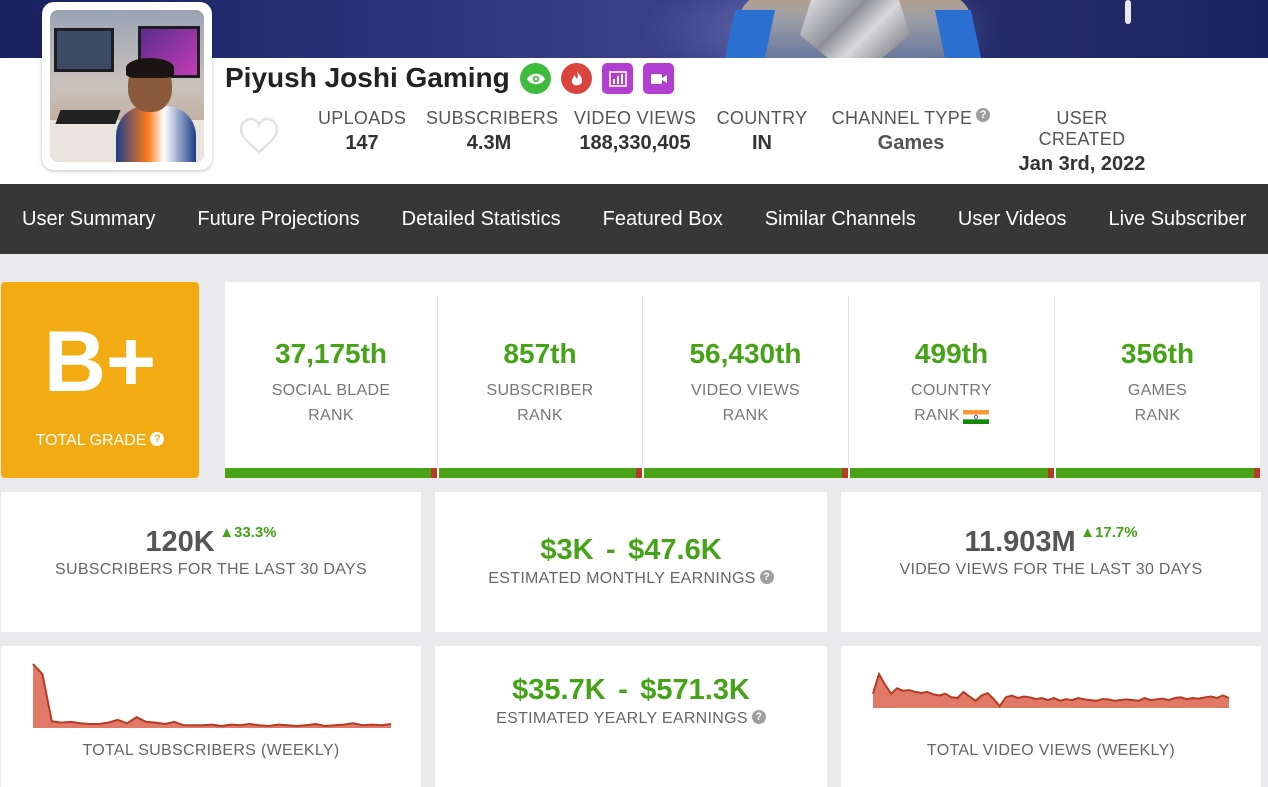 The height and width of the screenshot is (787, 1268). What do you see at coordinates (259, 136) in the screenshot?
I see `heart-icon` at bounding box center [259, 136].